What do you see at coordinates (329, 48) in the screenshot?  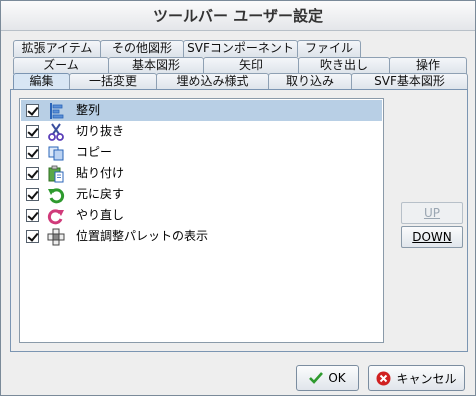 I see `tab-file: ファイル` at bounding box center [329, 48].